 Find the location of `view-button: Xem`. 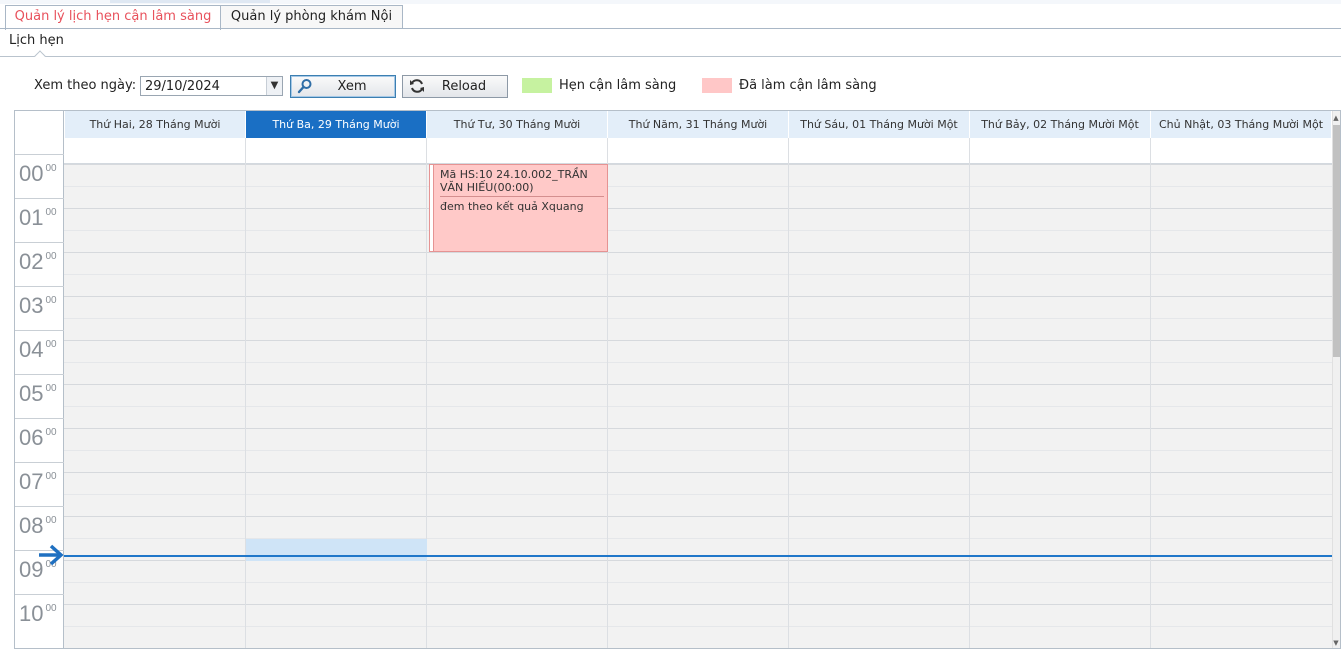

view-button: Xem is located at coordinates (343, 86).